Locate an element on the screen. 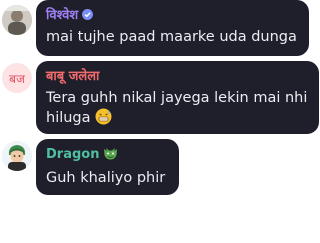 The width and height of the screenshot is (320, 243). photo-avatar-icon is located at coordinates (17, 20).